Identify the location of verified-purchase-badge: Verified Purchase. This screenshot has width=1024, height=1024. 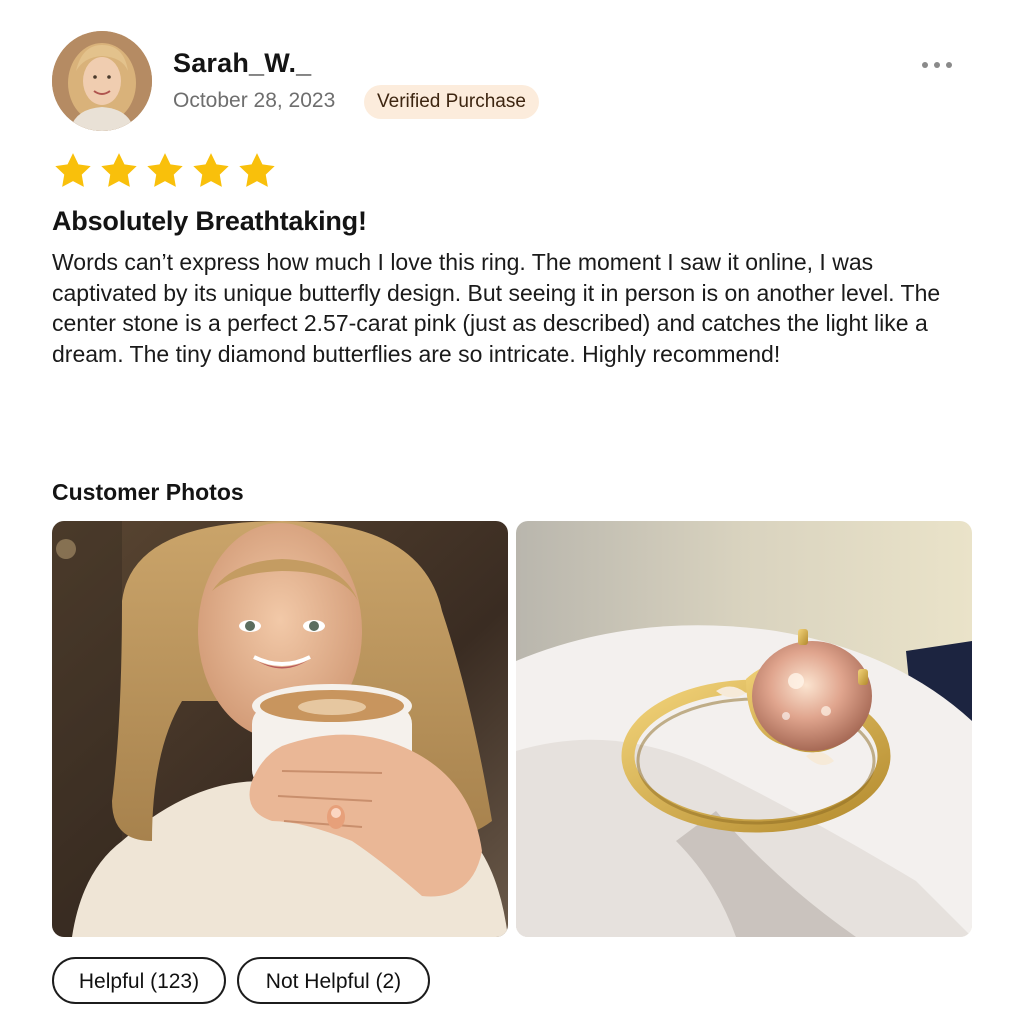
(451, 102).